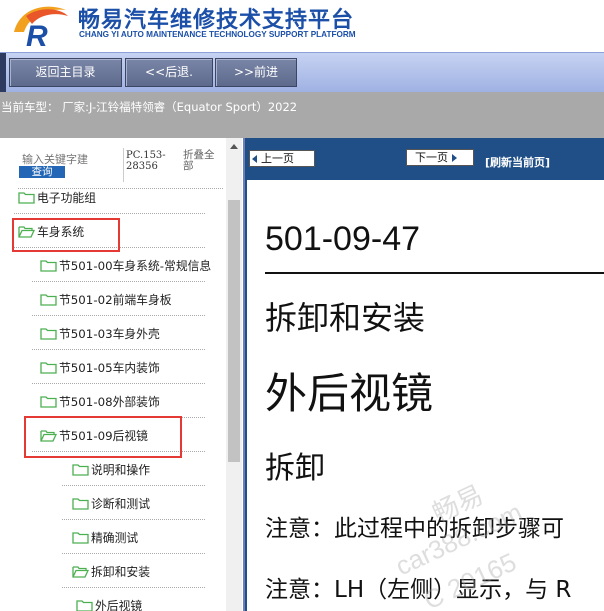 The width and height of the screenshot is (604, 611). Describe the element at coordinates (120, 571) in the screenshot. I see `tree-item-label: 拆卸和安装` at that location.